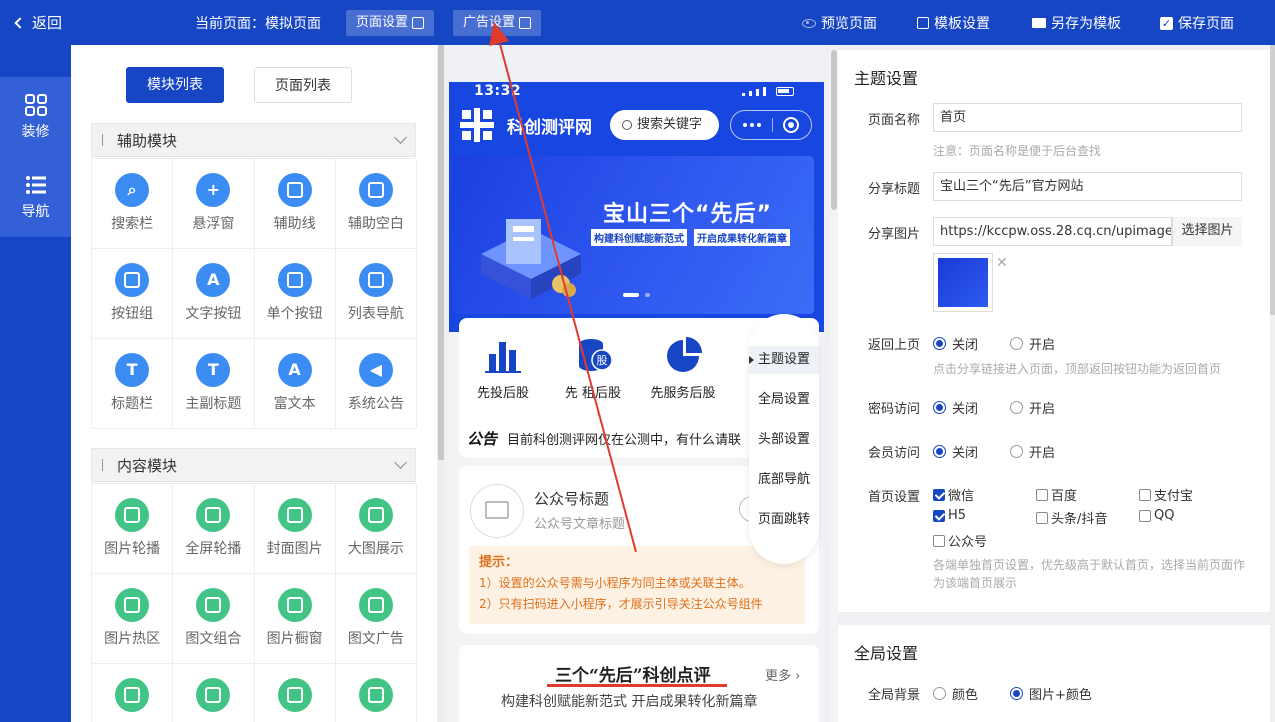 This screenshot has height=722, width=1275. Describe the element at coordinates (683, 368) in the screenshot. I see `nav-item-service-then-equity: 先服务后股` at that location.